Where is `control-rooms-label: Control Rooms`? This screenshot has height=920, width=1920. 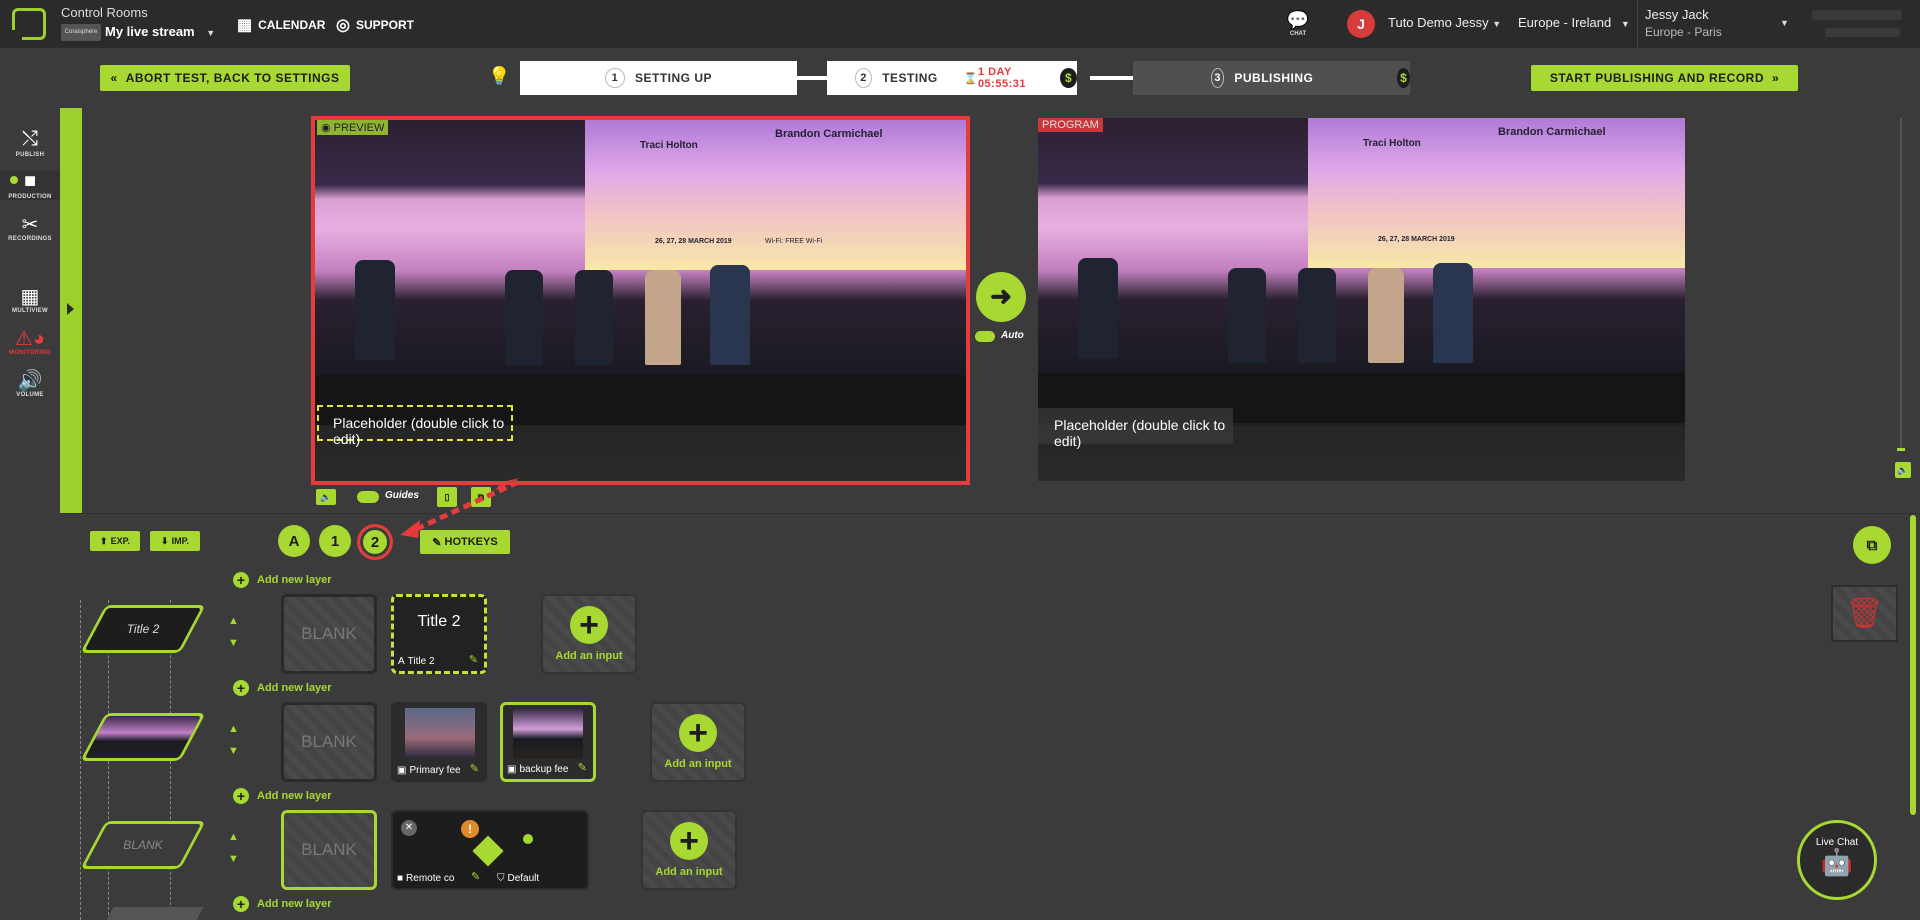
control-rooms-label: Control Rooms is located at coordinates (104, 12).